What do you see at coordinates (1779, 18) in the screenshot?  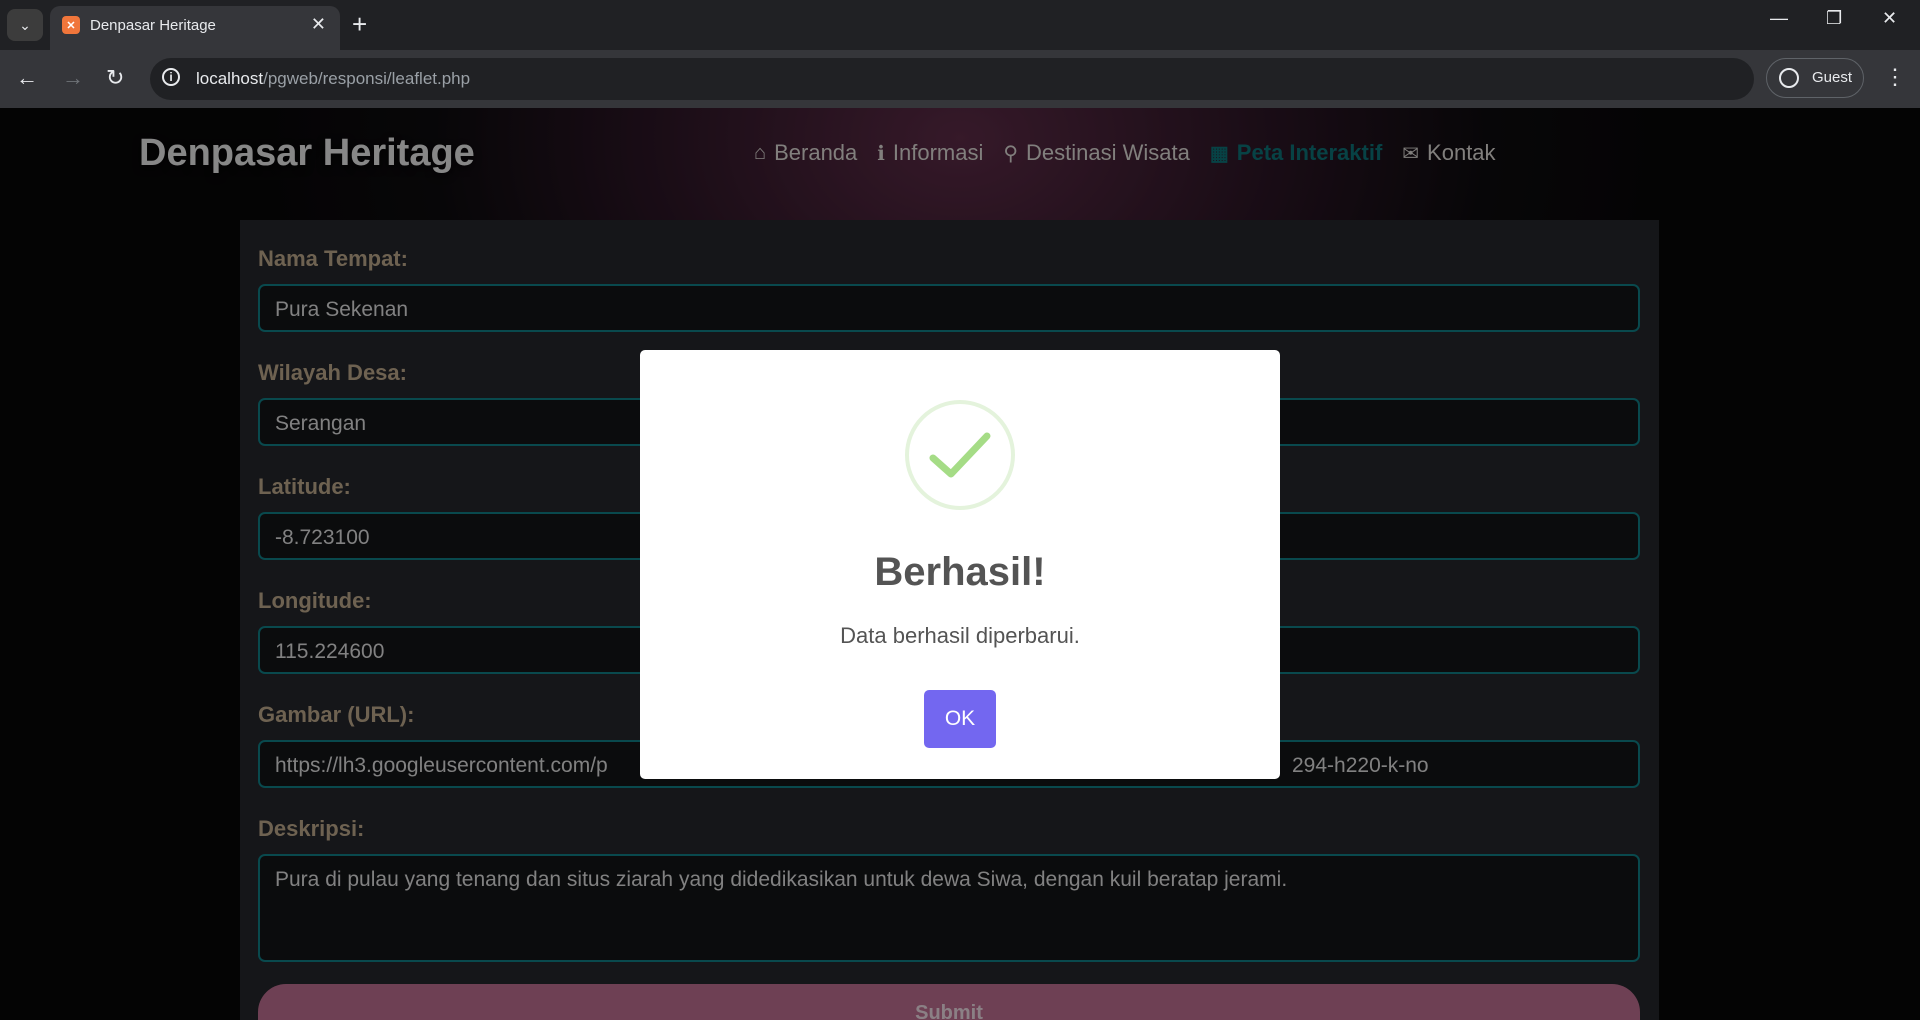 I see `minimize-icon: —` at bounding box center [1779, 18].